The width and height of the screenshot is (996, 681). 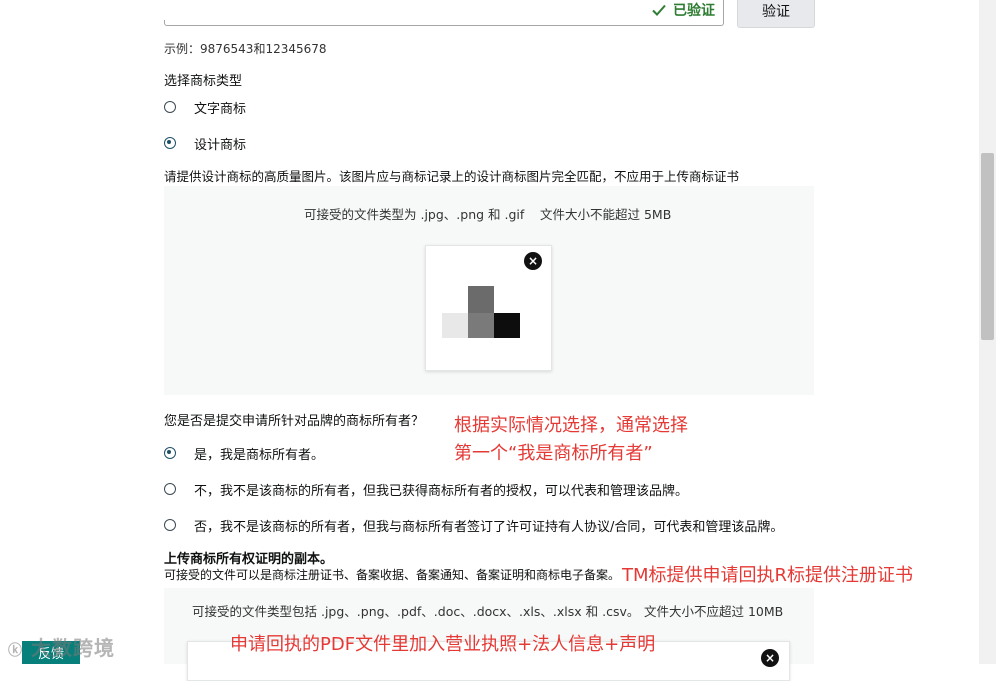 I want to click on radio-design-mark: 设计商标, so click(x=205, y=143).